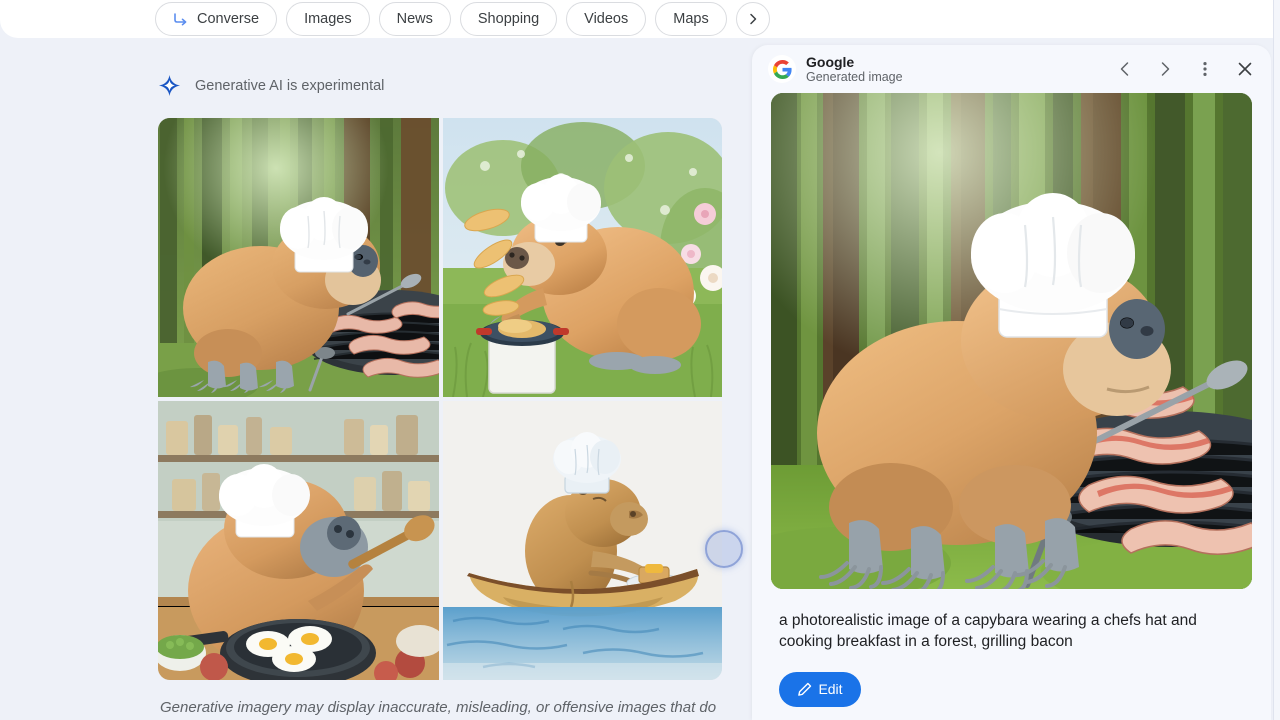 The image size is (1280, 720). Describe the element at coordinates (1011, 69) in the screenshot. I see `preview-panel-header: Google Generated image` at that location.